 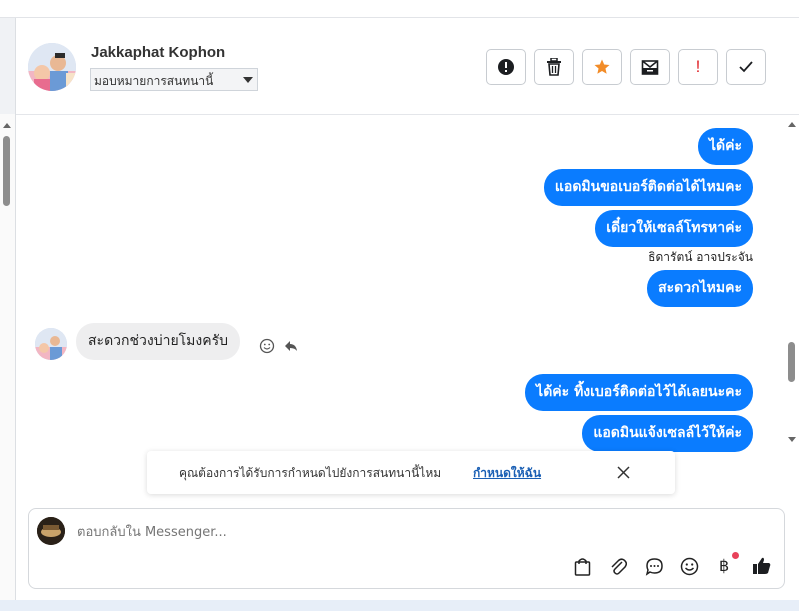 I want to click on thumbs-up-icon, so click(x=762, y=566).